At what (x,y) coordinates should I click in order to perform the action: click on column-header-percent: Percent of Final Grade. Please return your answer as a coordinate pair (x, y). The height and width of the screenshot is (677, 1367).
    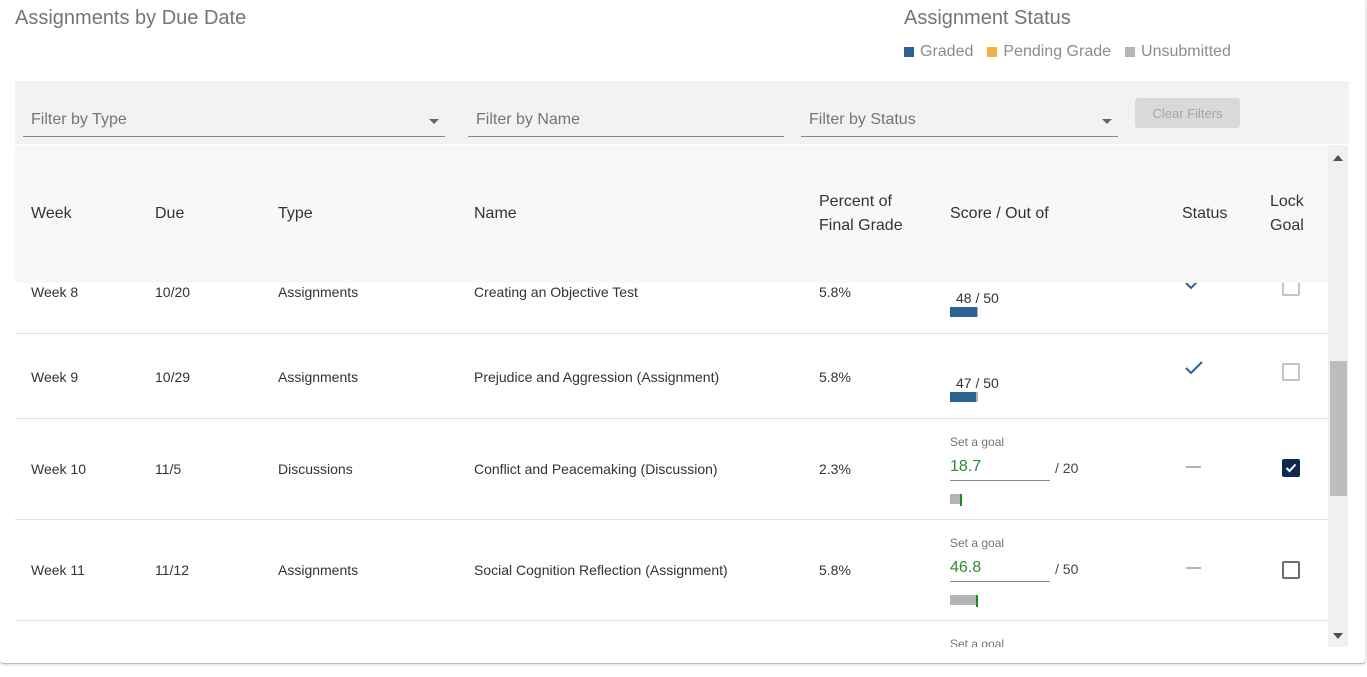
    Looking at the image, I should click on (861, 214).